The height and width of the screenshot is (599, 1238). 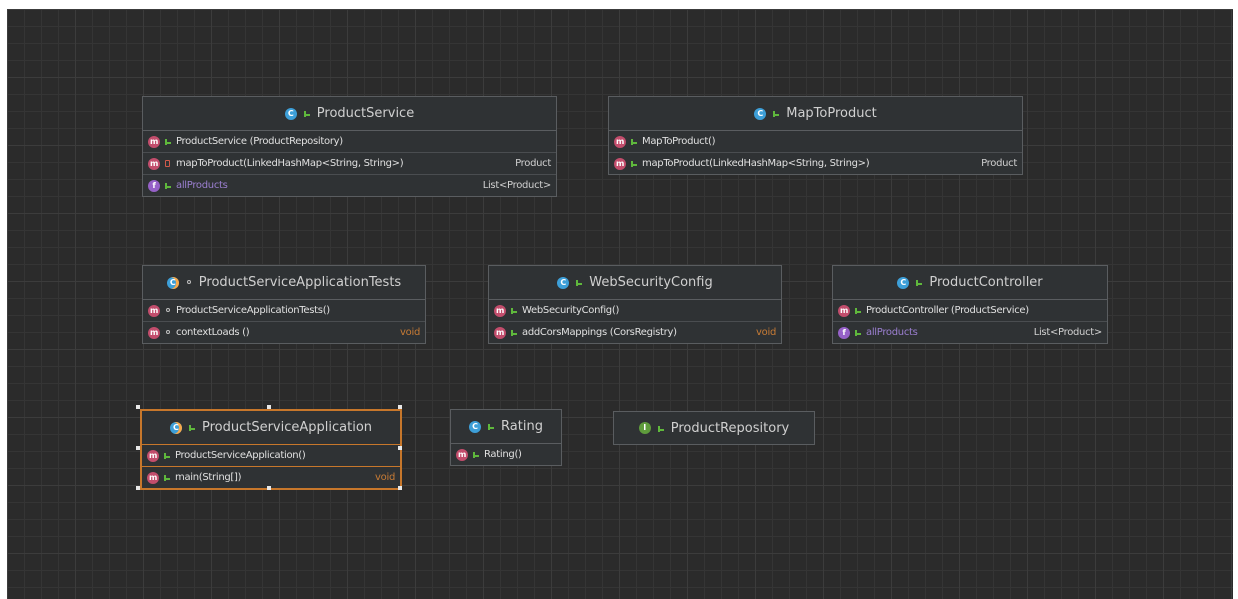 I want to click on class-name: ProductService, so click(x=365, y=113).